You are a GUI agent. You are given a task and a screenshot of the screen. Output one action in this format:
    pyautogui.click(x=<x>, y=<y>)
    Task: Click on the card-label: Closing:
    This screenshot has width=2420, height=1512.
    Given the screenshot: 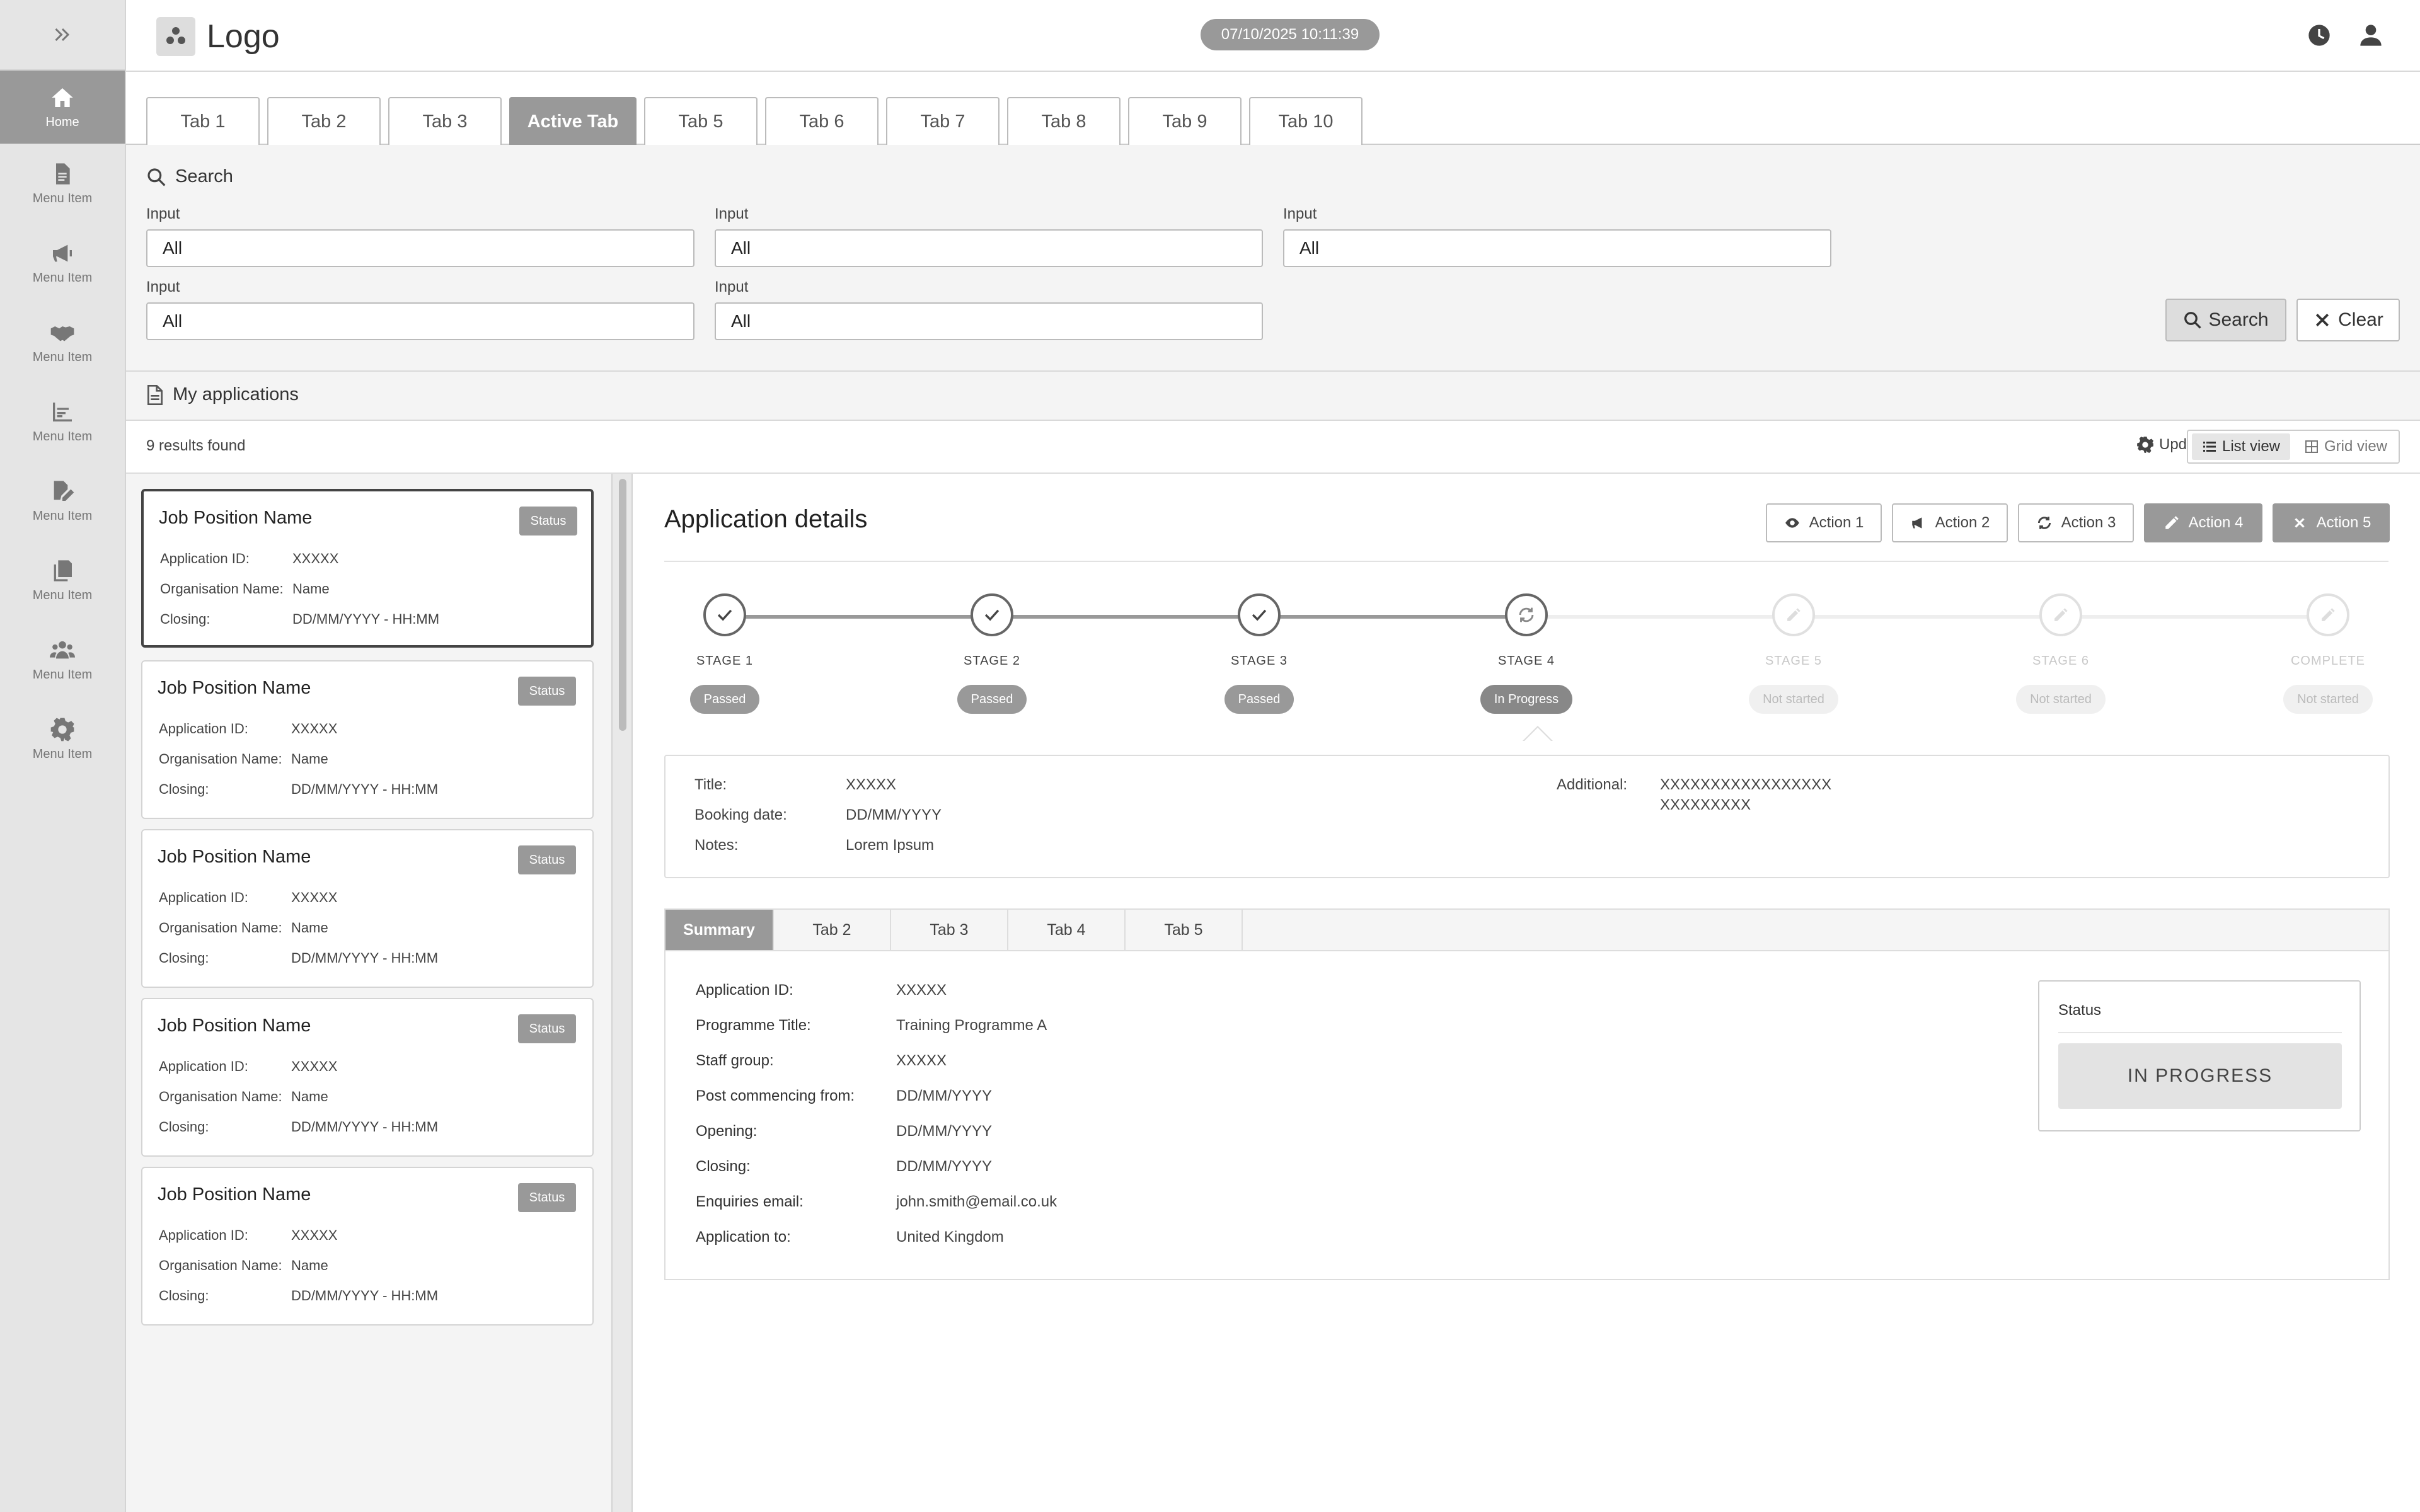 What is the action you would take?
    pyautogui.click(x=184, y=958)
    